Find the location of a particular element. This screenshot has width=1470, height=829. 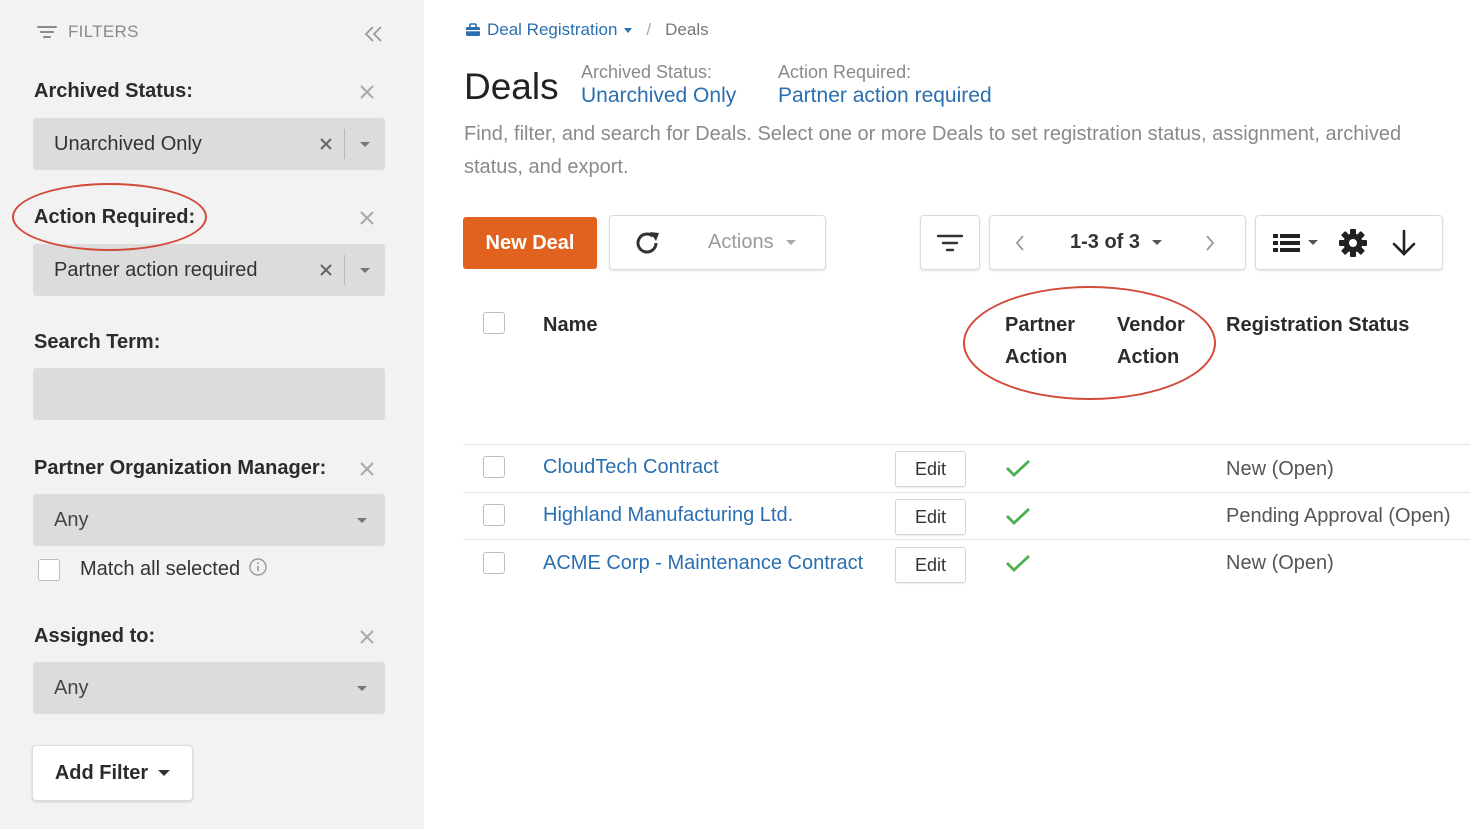

action-required-label: Action Required: is located at coordinates (115, 217).